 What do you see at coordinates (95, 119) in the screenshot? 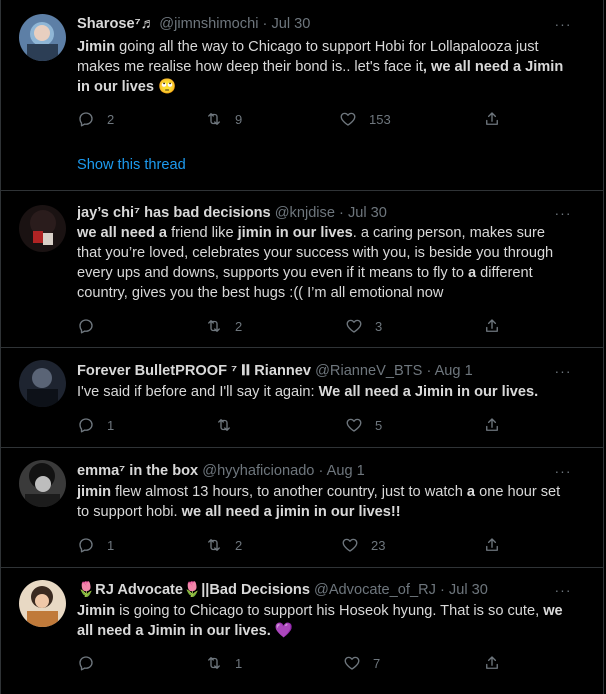
I see `reply-button: 2` at bounding box center [95, 119].